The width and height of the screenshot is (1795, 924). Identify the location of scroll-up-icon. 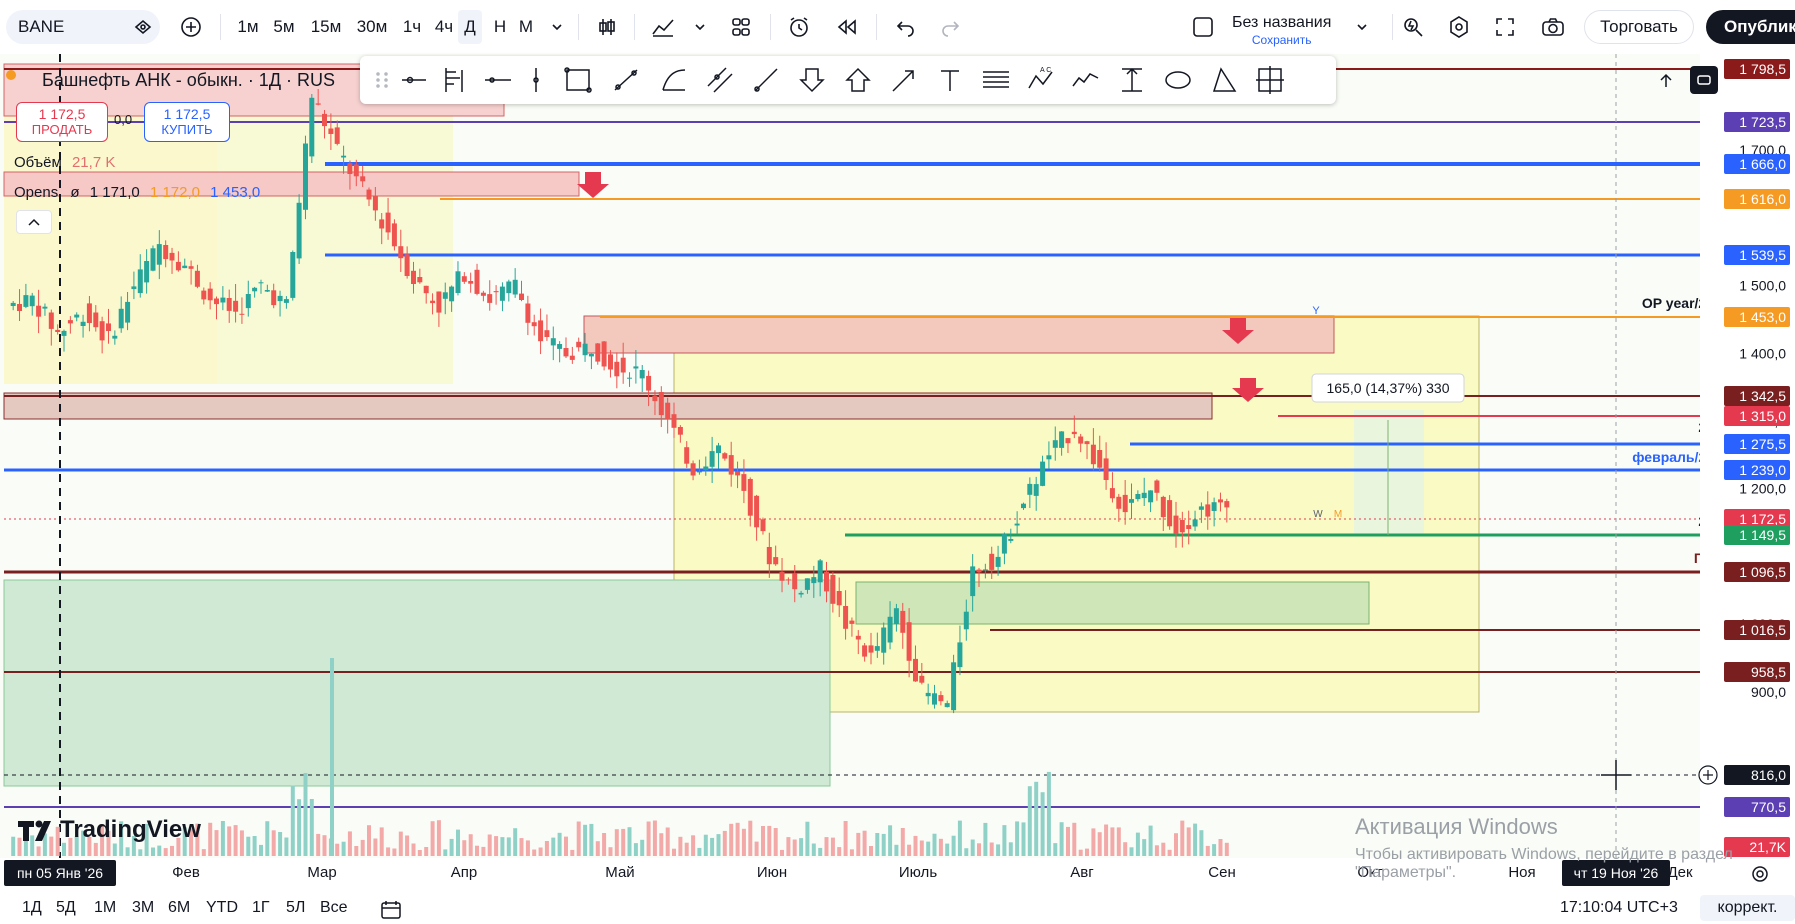
(1666, 81).